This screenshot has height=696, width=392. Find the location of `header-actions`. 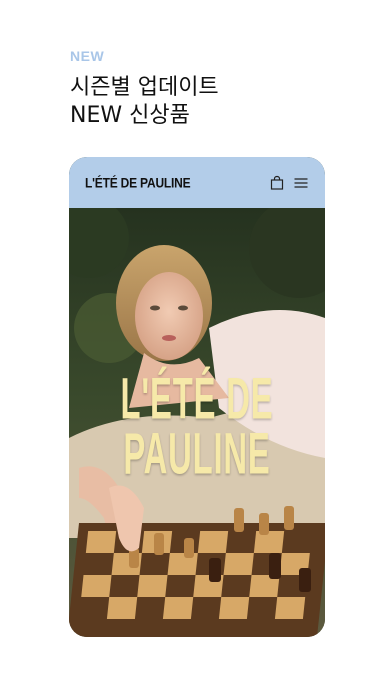

header-actions is located at coordinates (289, 183).